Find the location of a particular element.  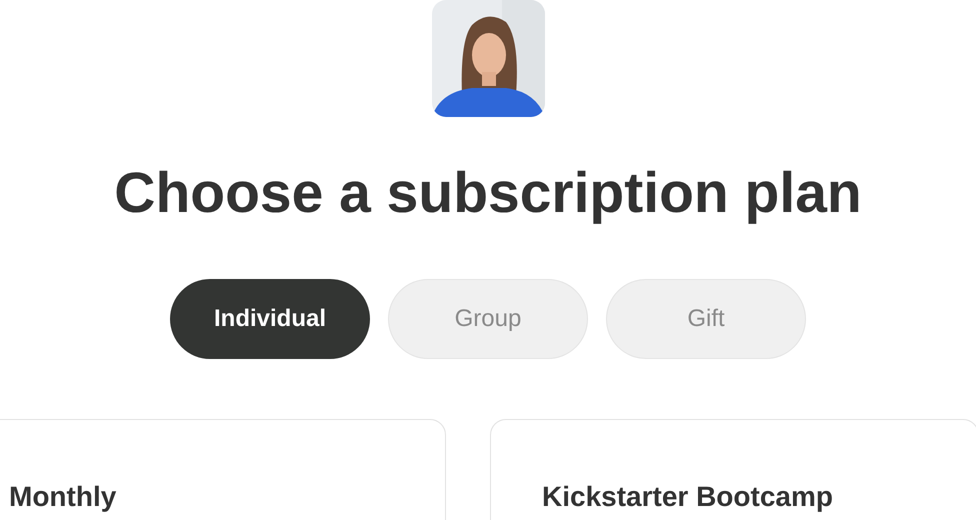

plan-name: Monthly is located at coordinates (63, 497).